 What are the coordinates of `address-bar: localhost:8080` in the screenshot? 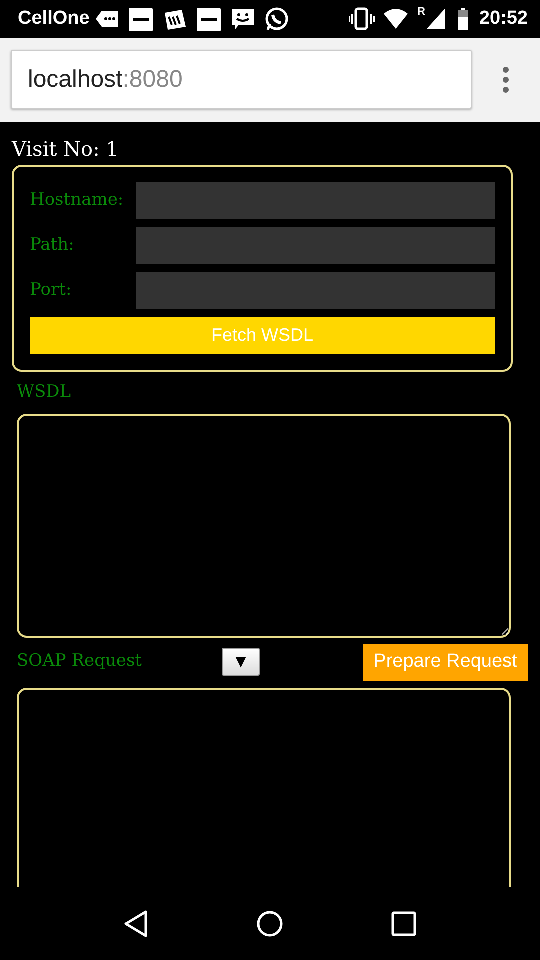 It's located at (241, 79).